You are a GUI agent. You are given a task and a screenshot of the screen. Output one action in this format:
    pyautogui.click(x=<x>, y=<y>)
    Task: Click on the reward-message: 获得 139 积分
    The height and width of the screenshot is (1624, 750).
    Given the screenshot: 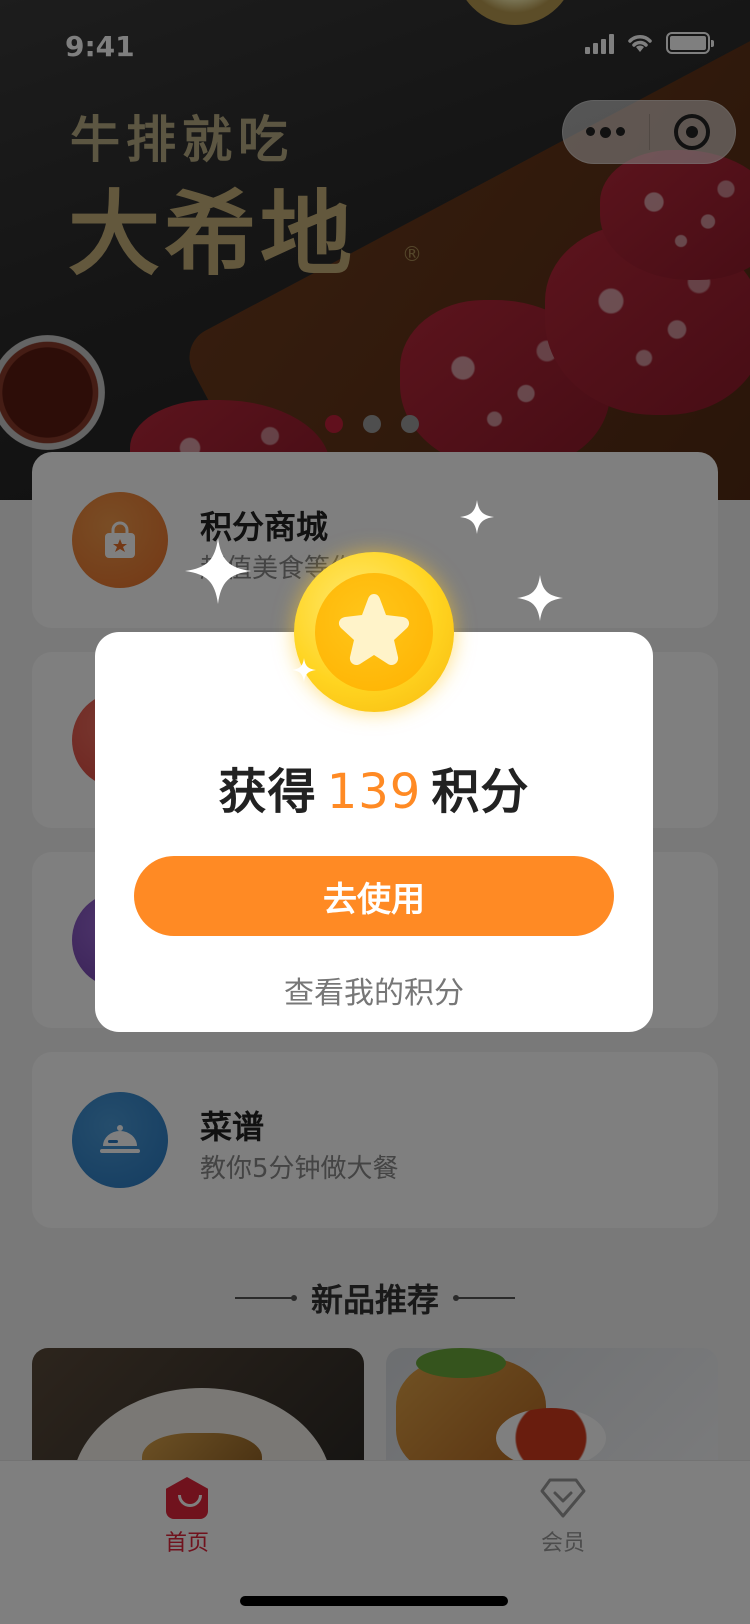 What is the action you would take?
    pyautogui.click(x=374, y=787)
    